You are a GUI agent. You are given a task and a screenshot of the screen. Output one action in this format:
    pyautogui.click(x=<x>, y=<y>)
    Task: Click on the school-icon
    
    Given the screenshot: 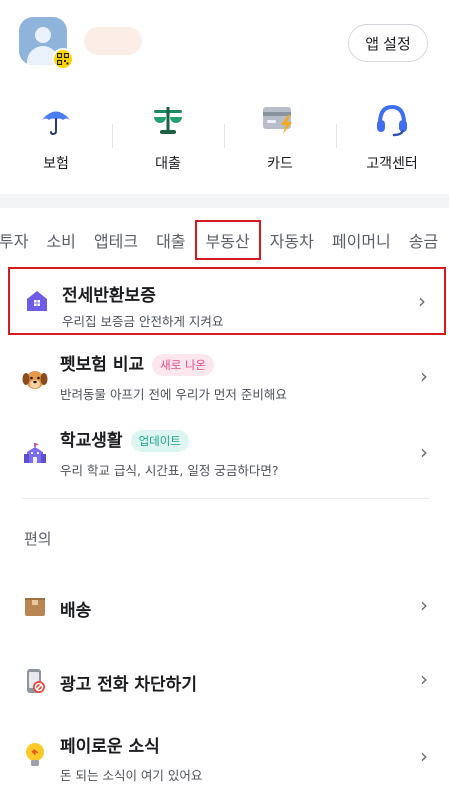 What is the action you would take?
    pyautogui.click(x=35, y=453)
    